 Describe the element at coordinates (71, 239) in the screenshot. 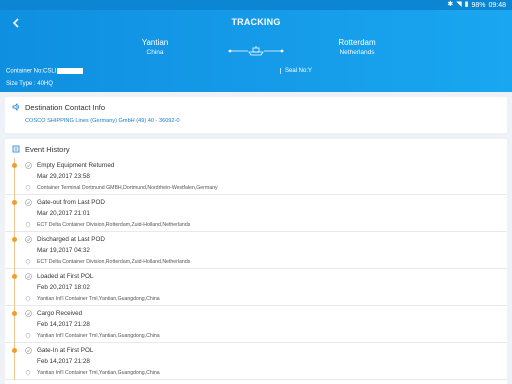

I see `event-title: Discharged at Last POD` at that location.